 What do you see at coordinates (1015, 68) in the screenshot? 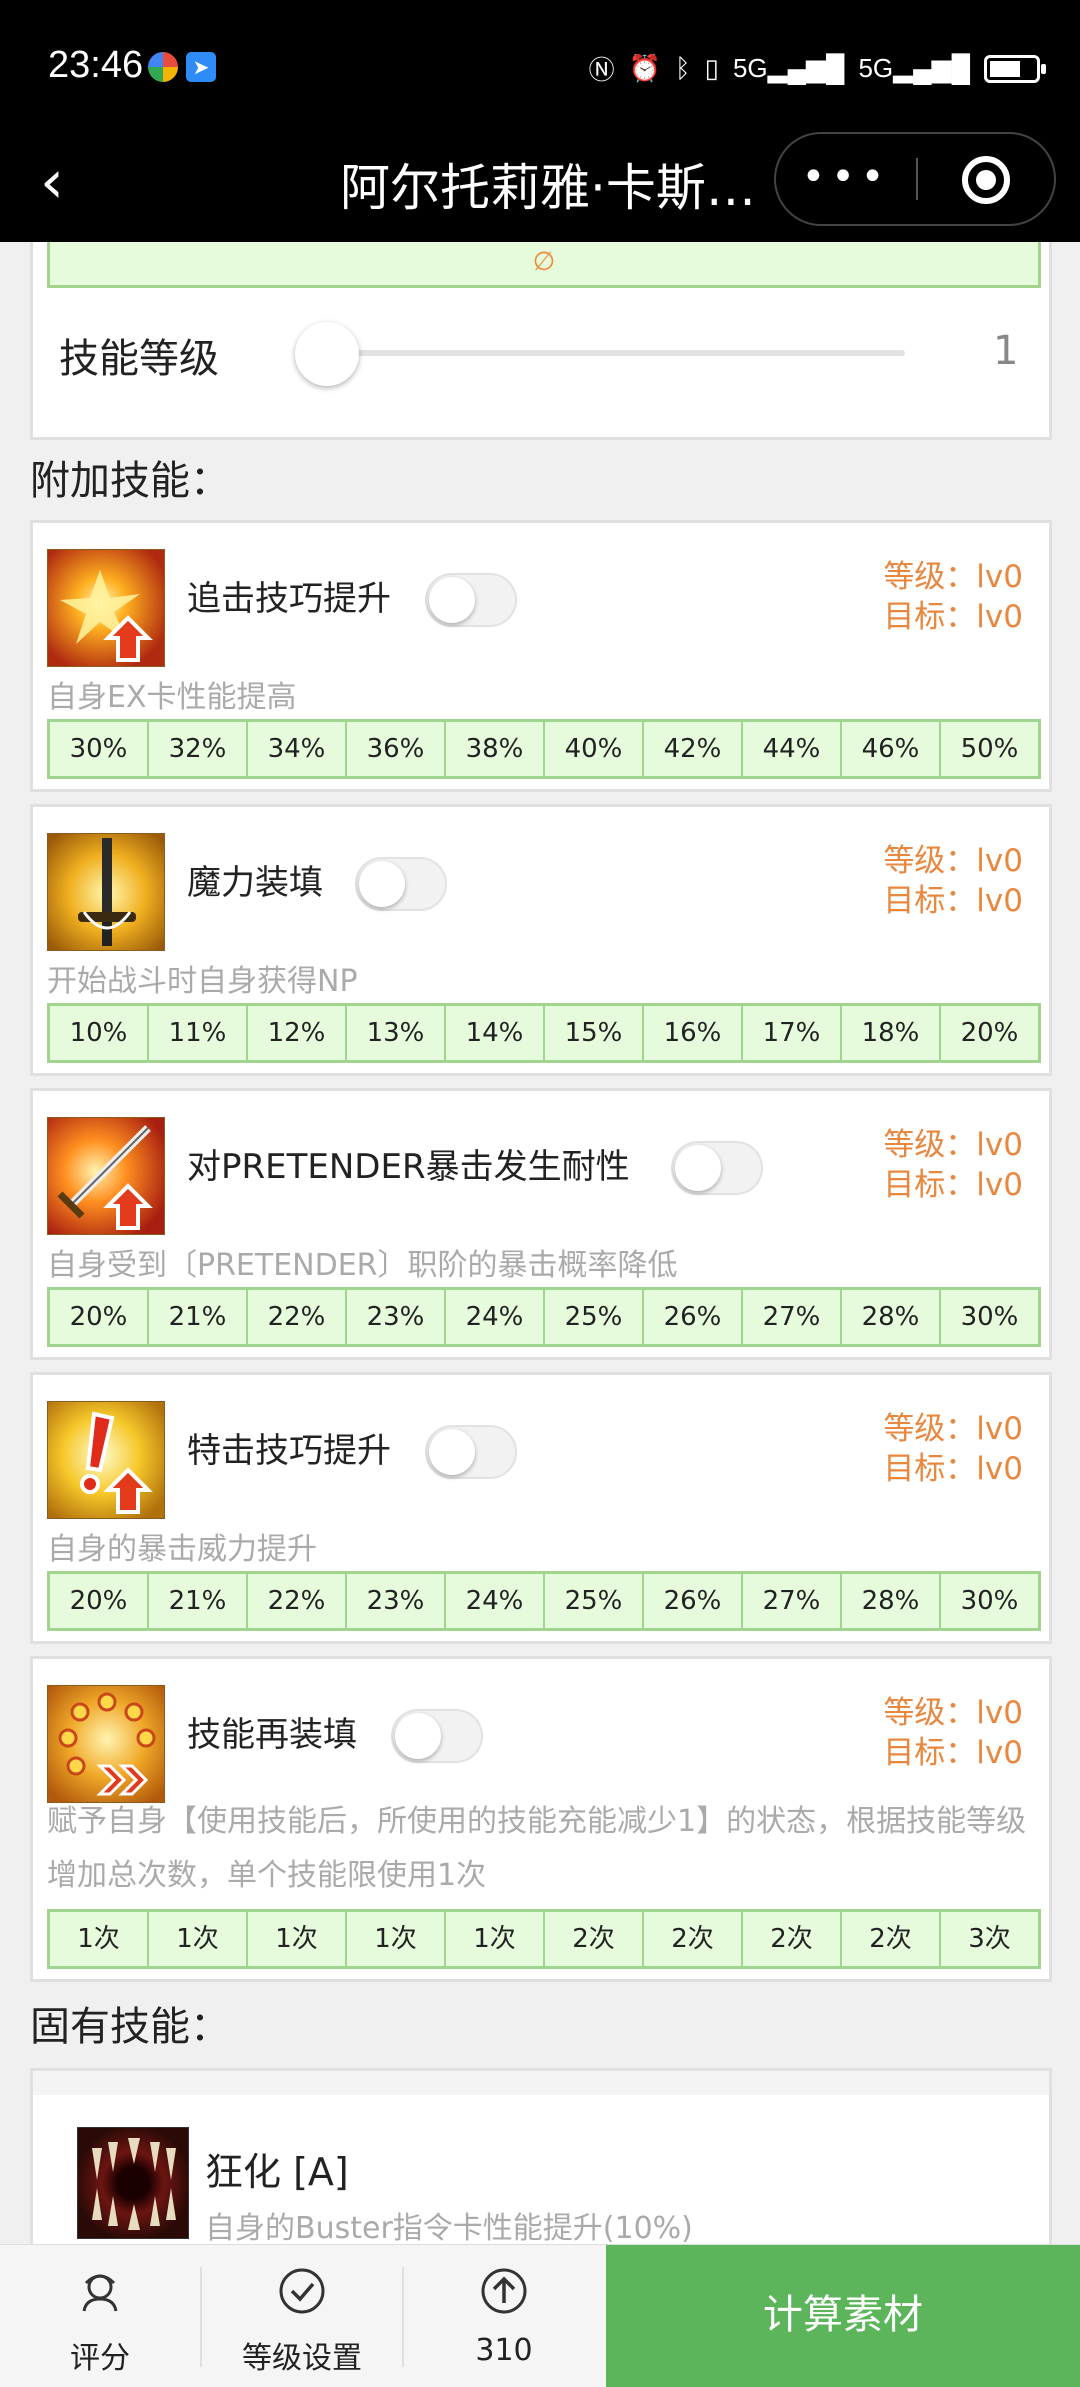
I see `battery-icon` at bounding box center [1015, 68].